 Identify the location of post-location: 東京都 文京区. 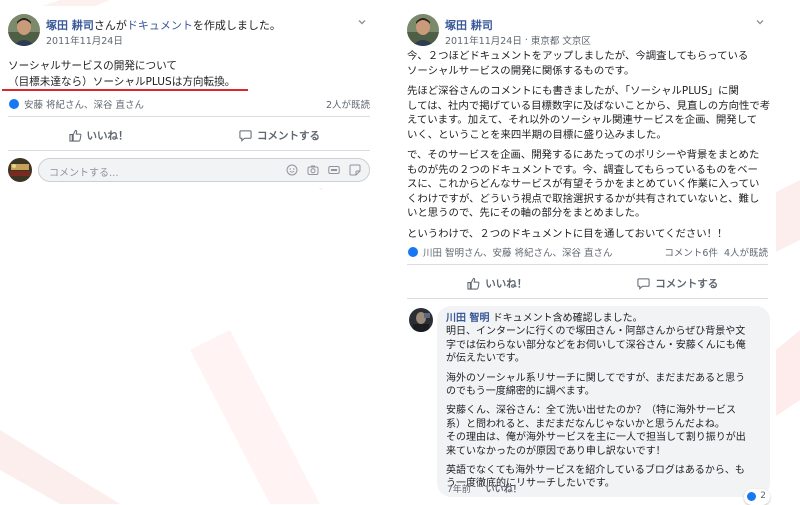
(561, 40).